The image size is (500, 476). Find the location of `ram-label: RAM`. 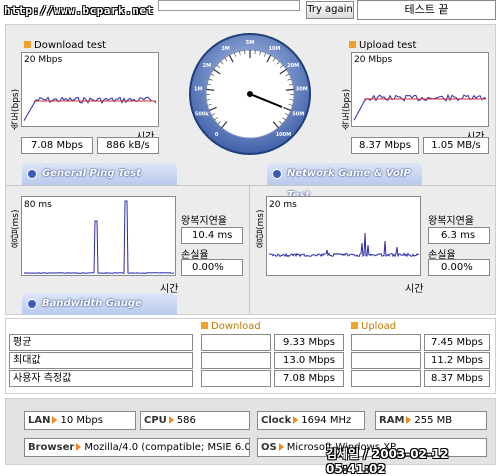

ram-label: RAM is located at coordinates (391, 420).